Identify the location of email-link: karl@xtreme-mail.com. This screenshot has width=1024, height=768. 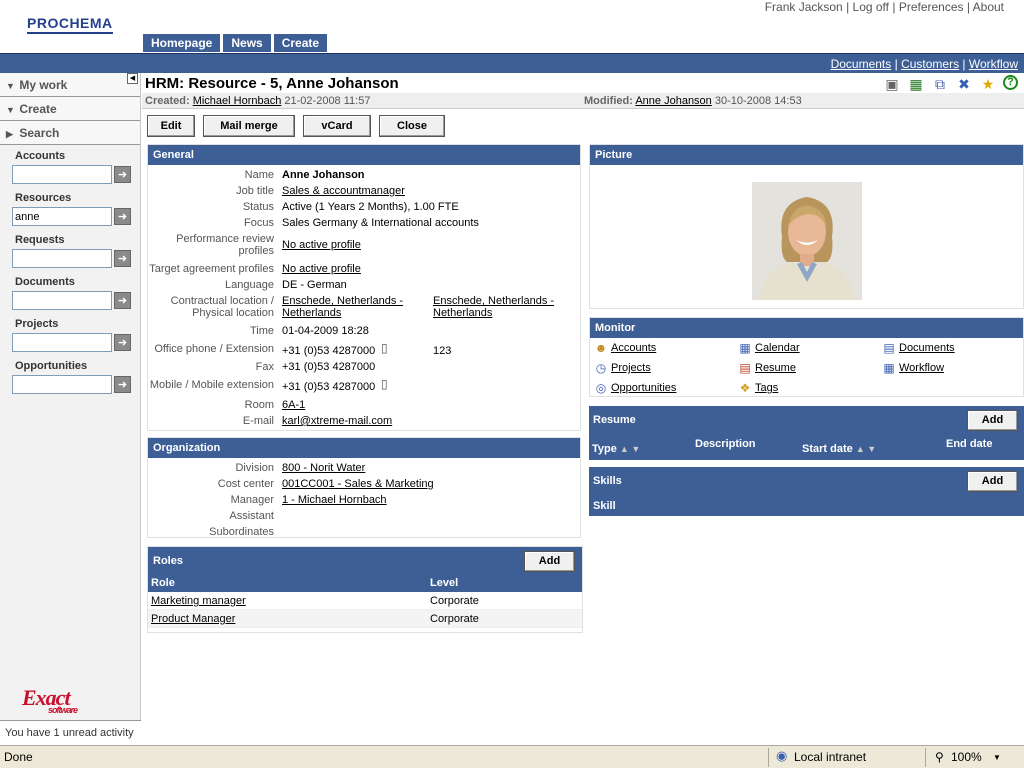
(337, 421).